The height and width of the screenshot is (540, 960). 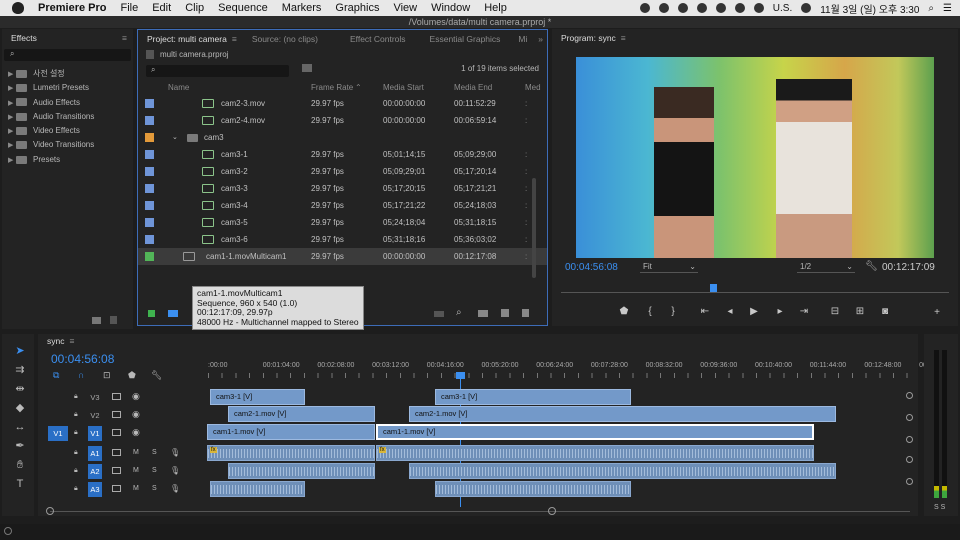 I want to click on menu-clip: Clip, so click(x=194, y=8).